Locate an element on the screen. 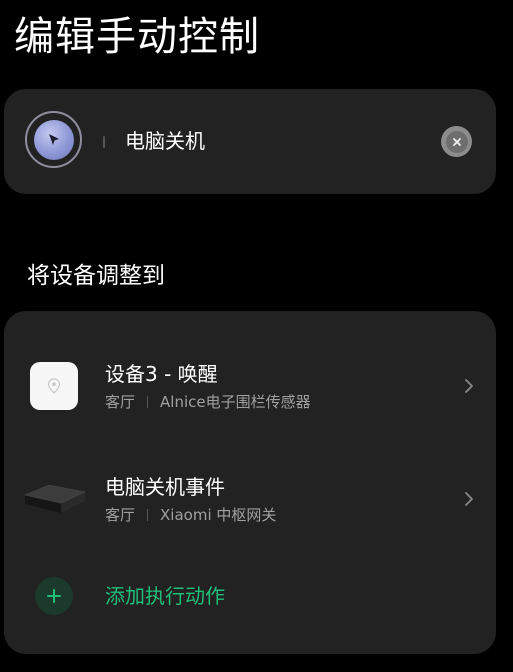  list-item: 电脑关机事件 客厅 Xiaomi 中枢网关 is located at coordinates (250, 499).